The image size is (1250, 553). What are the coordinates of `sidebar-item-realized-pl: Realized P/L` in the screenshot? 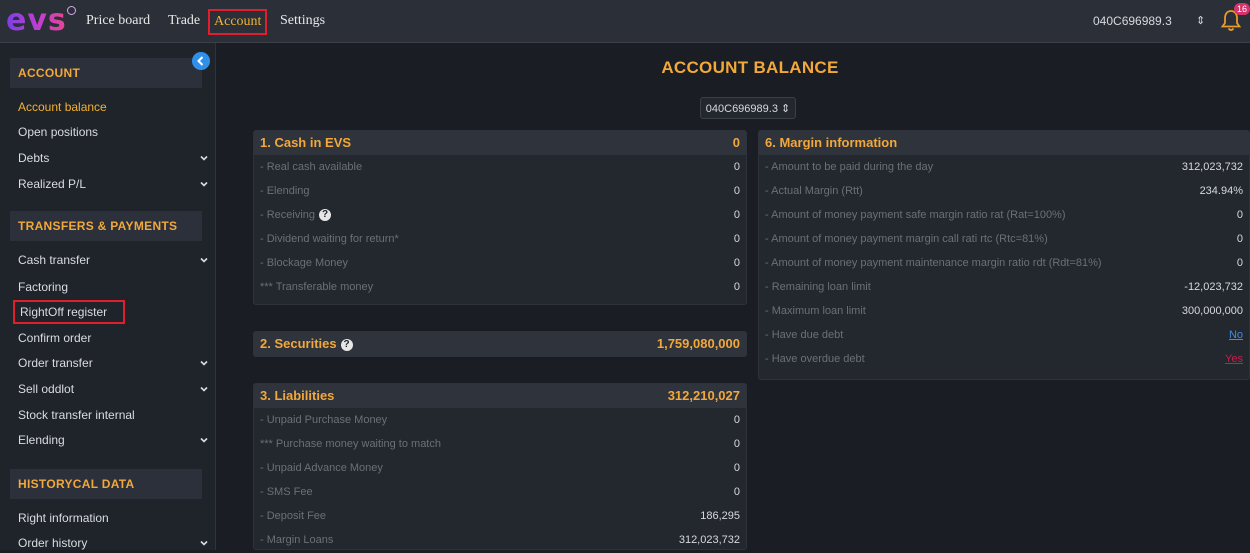 It's located at (115, 184).